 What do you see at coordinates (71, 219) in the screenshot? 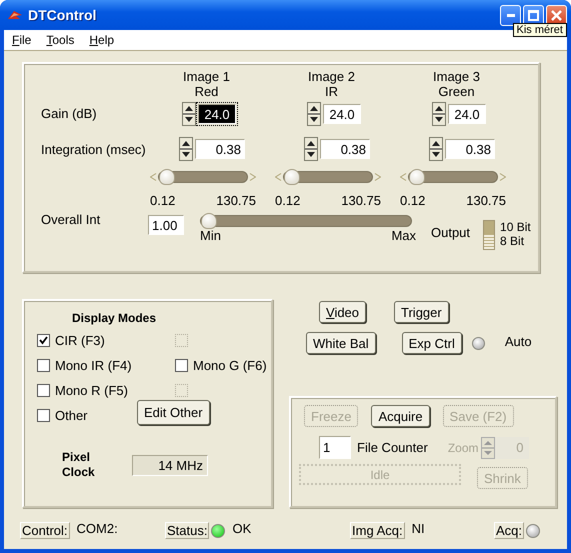
I see `overall-int-label: Overall Int` at bounding box center [71, 219].